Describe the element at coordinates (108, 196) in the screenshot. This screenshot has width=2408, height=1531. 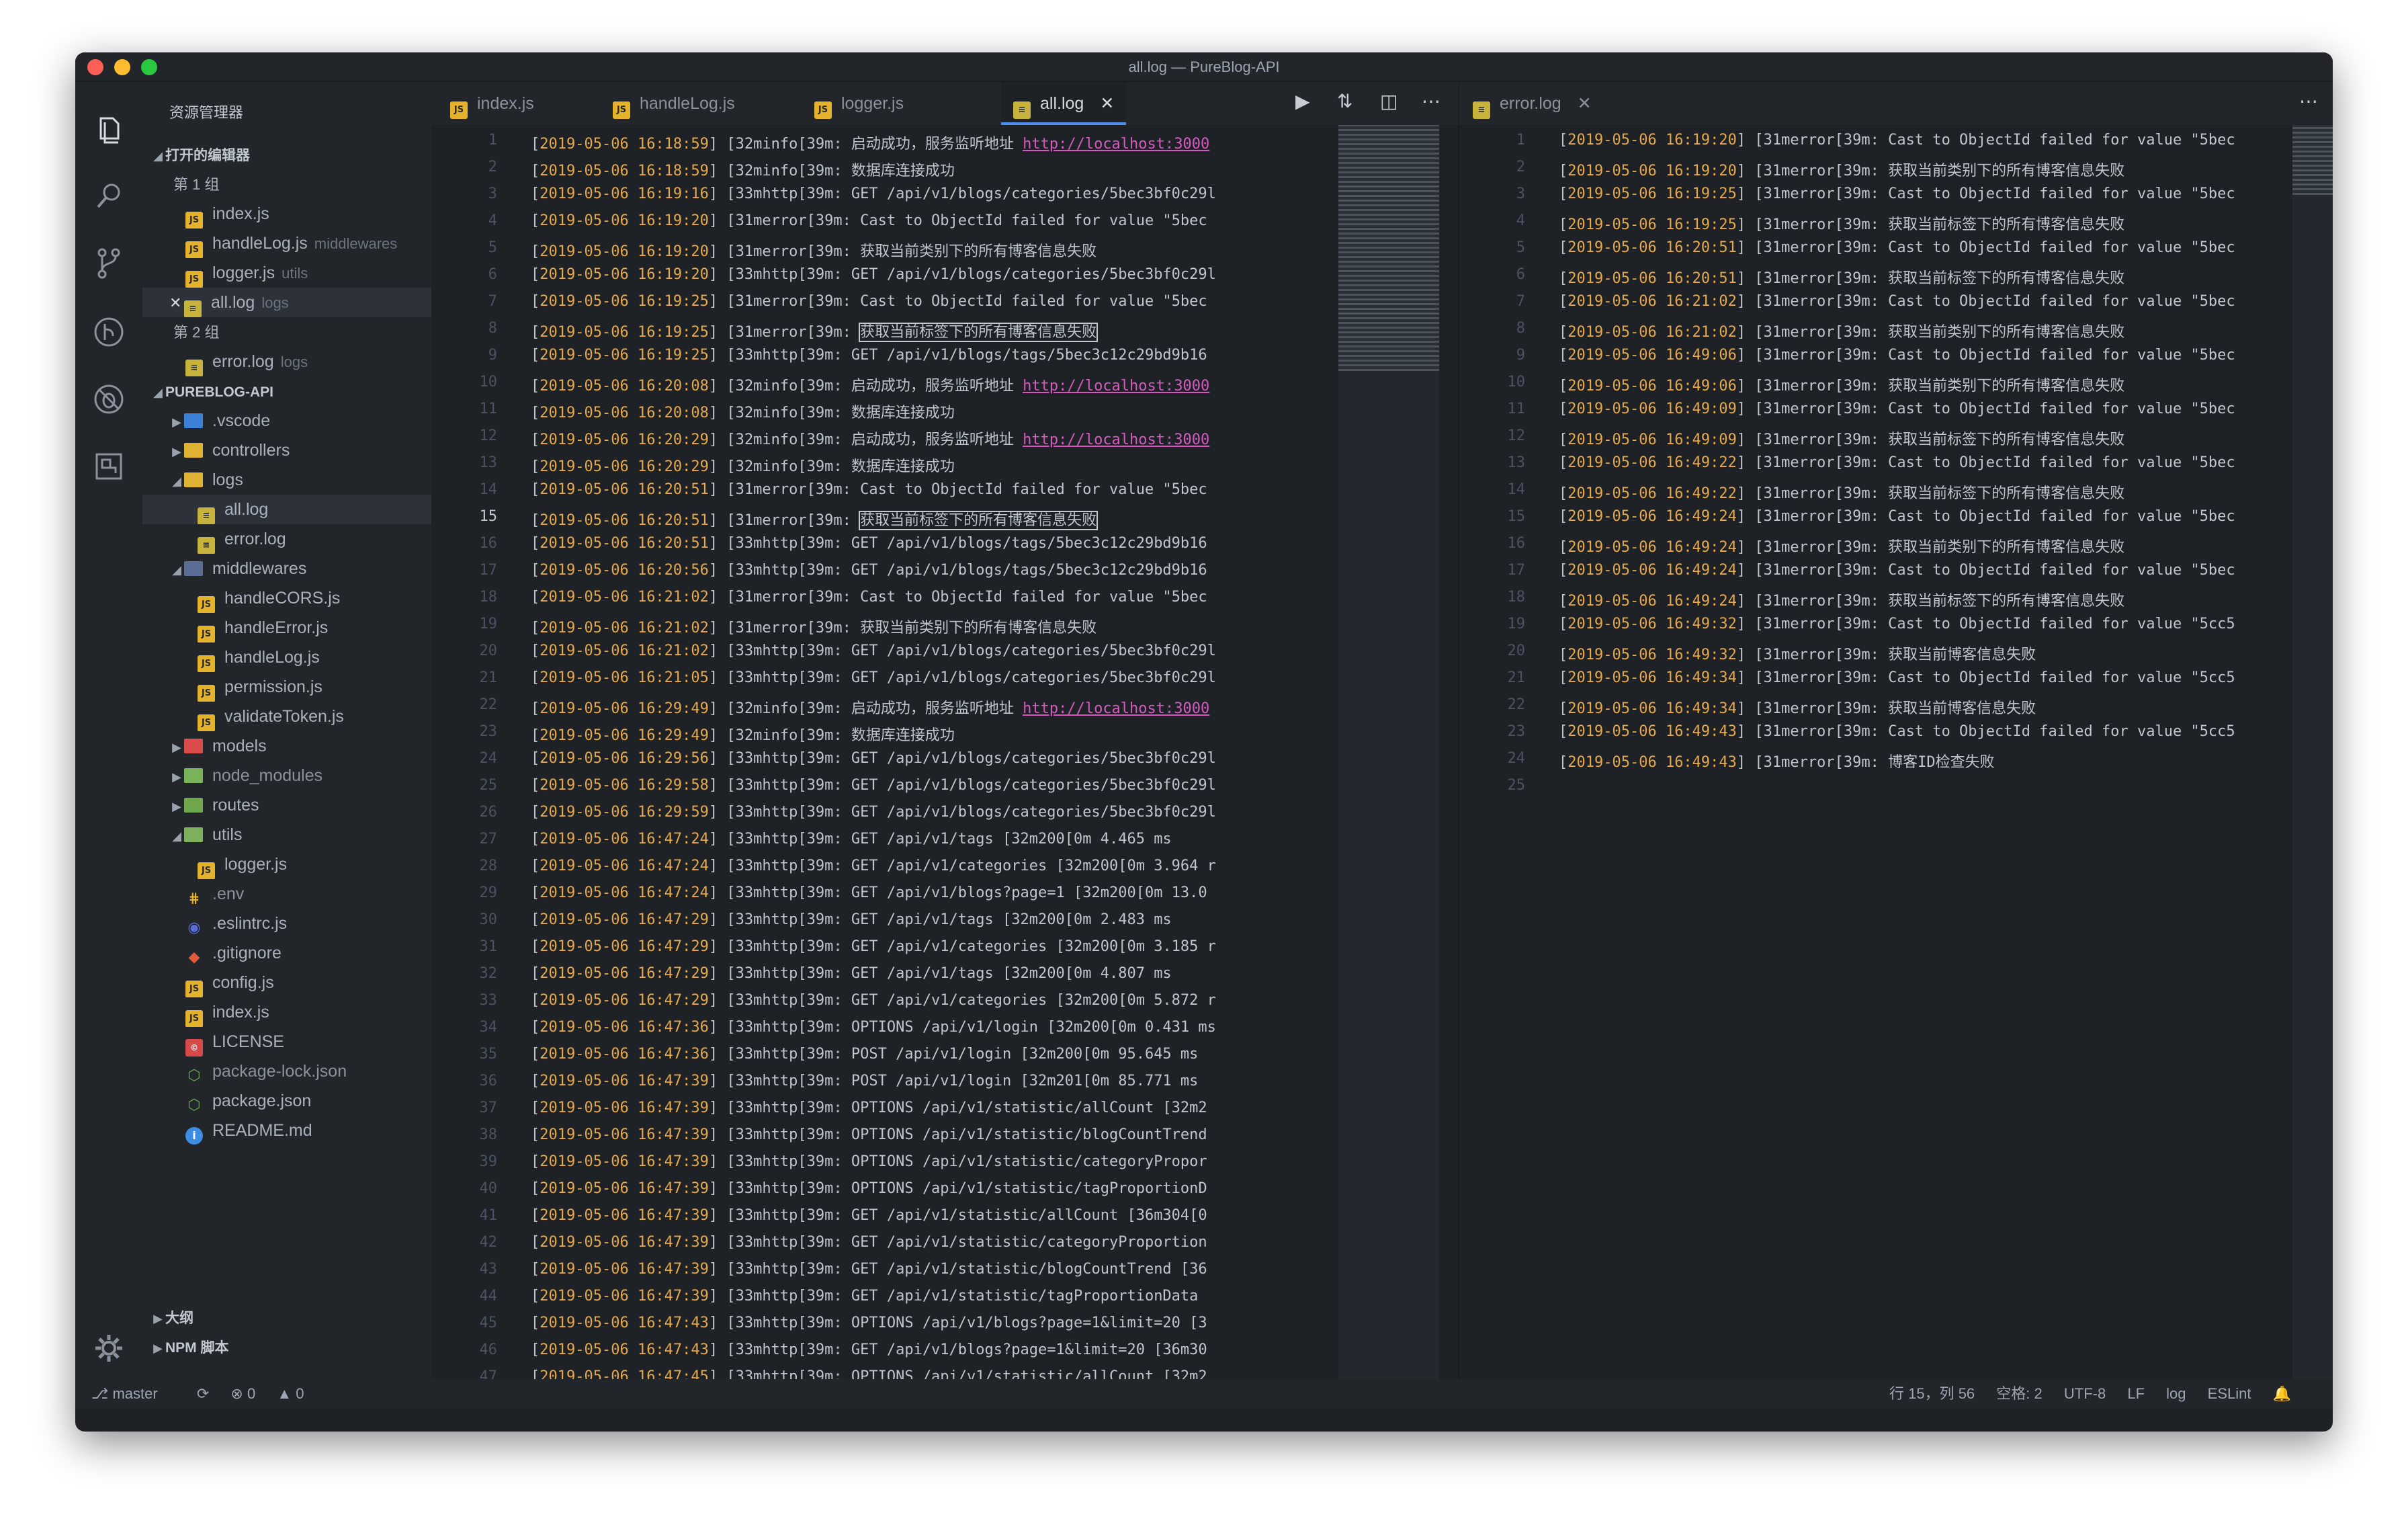
I see `search-icon` at that location.